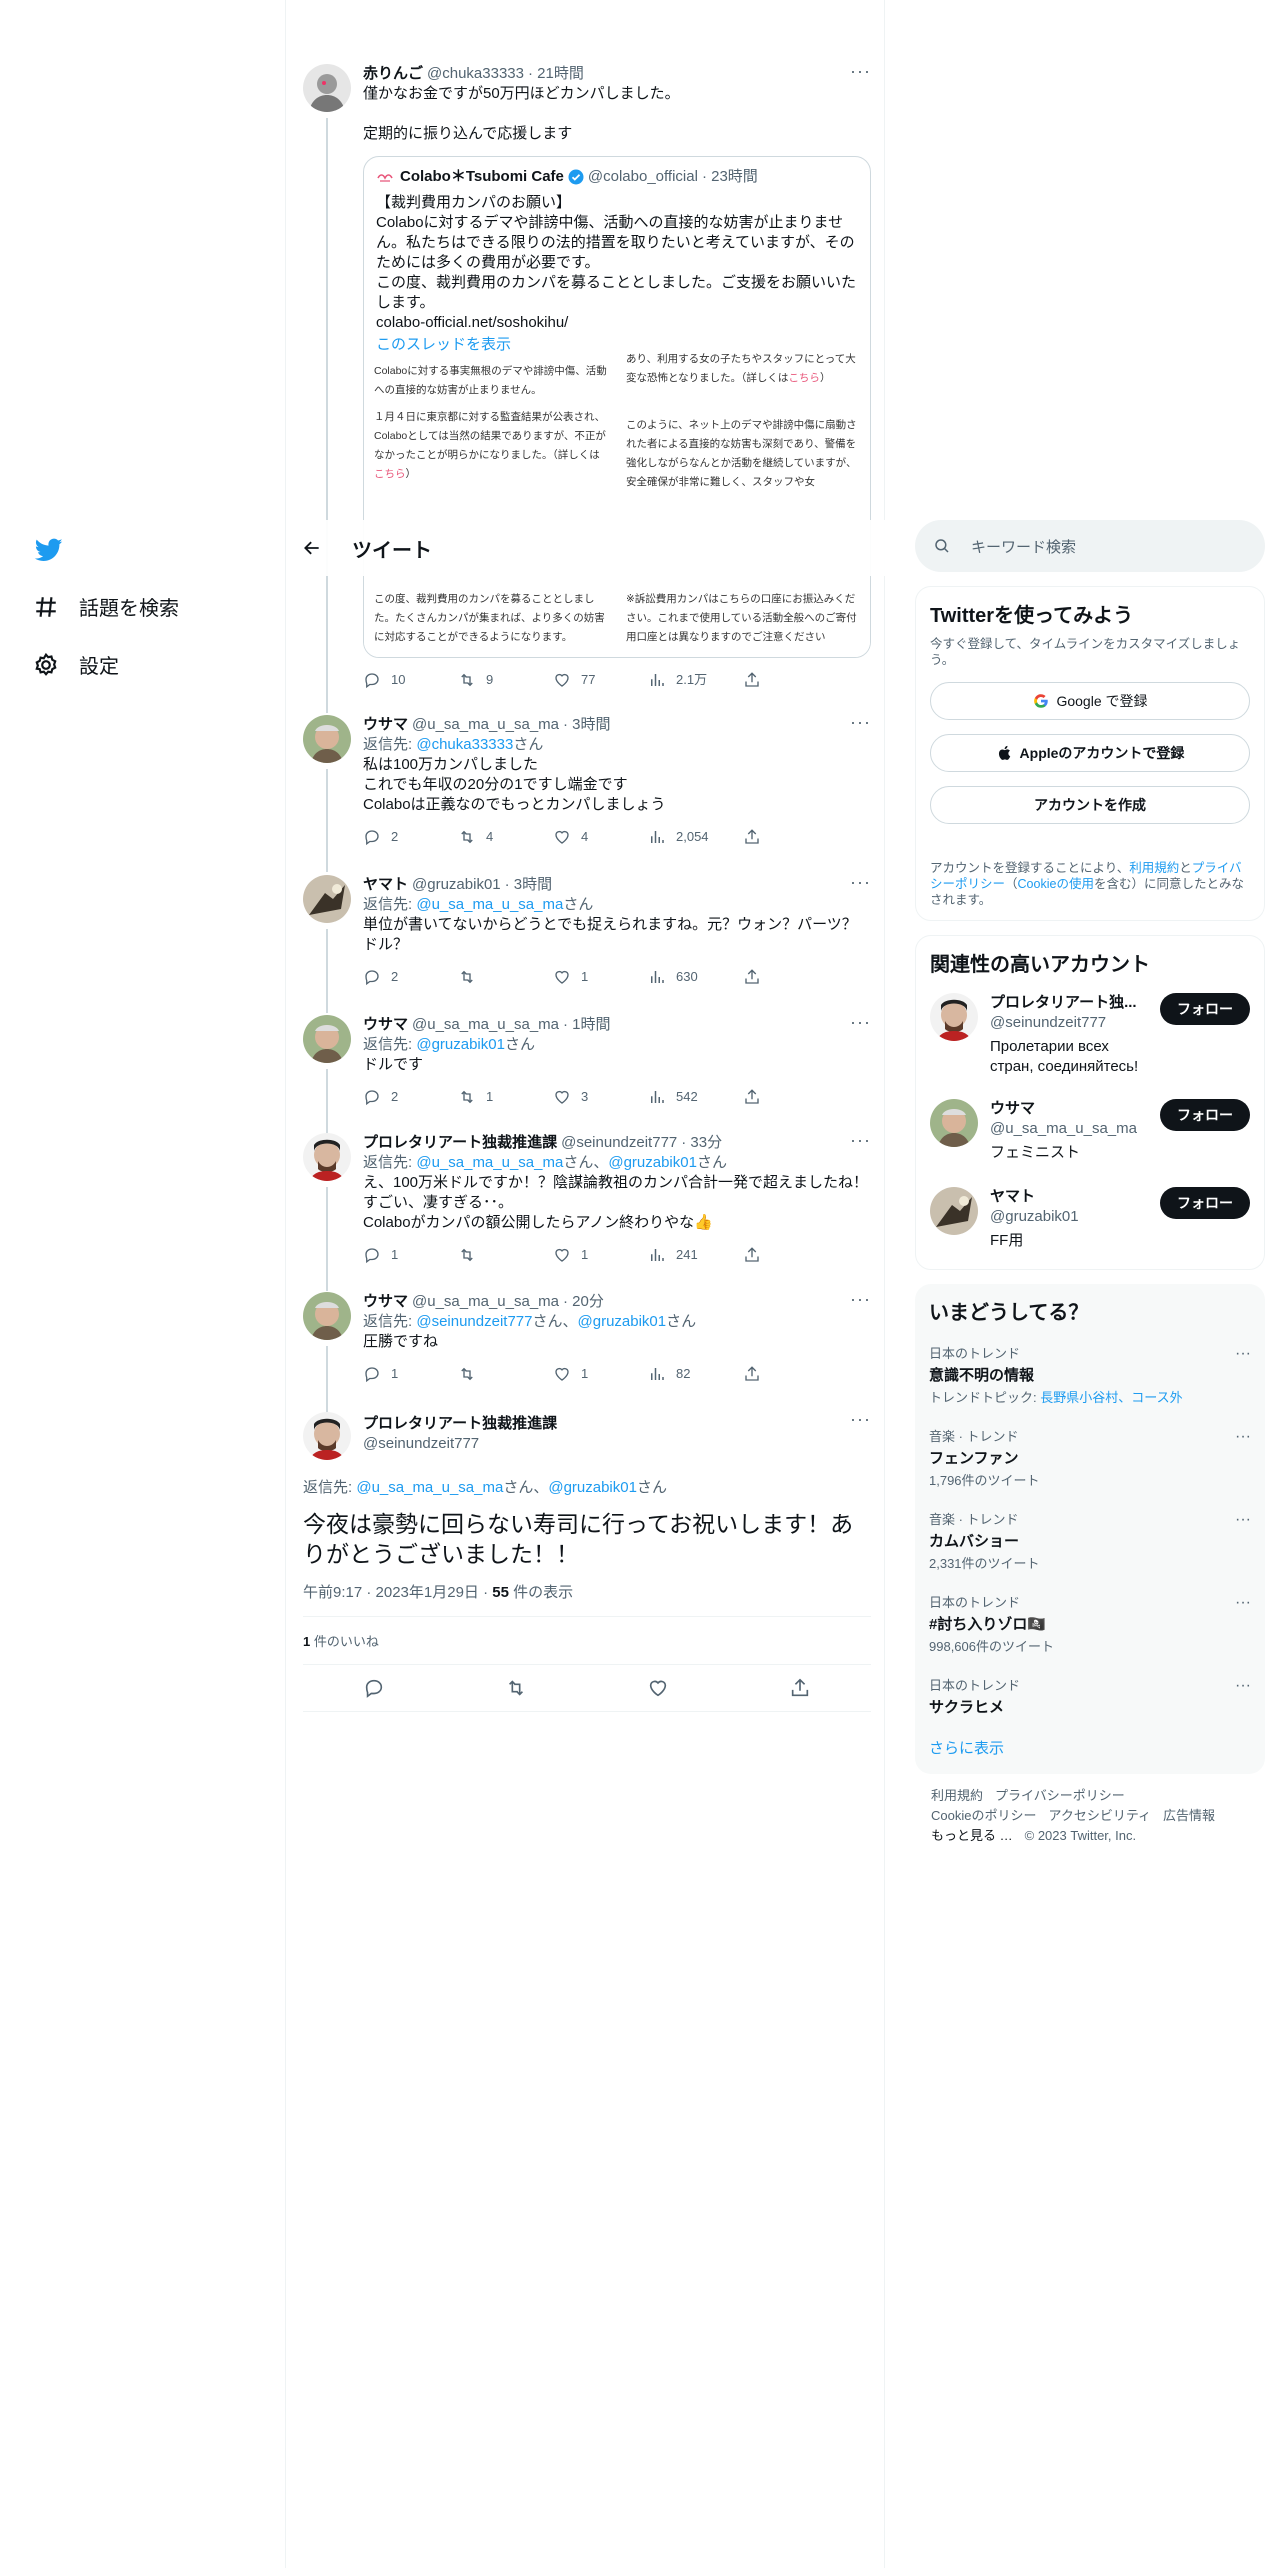  What do you see at coordinates (475, 74) in the screenshot?
I see `author-handle: @chuka33333` at bounding box center [475, 74].